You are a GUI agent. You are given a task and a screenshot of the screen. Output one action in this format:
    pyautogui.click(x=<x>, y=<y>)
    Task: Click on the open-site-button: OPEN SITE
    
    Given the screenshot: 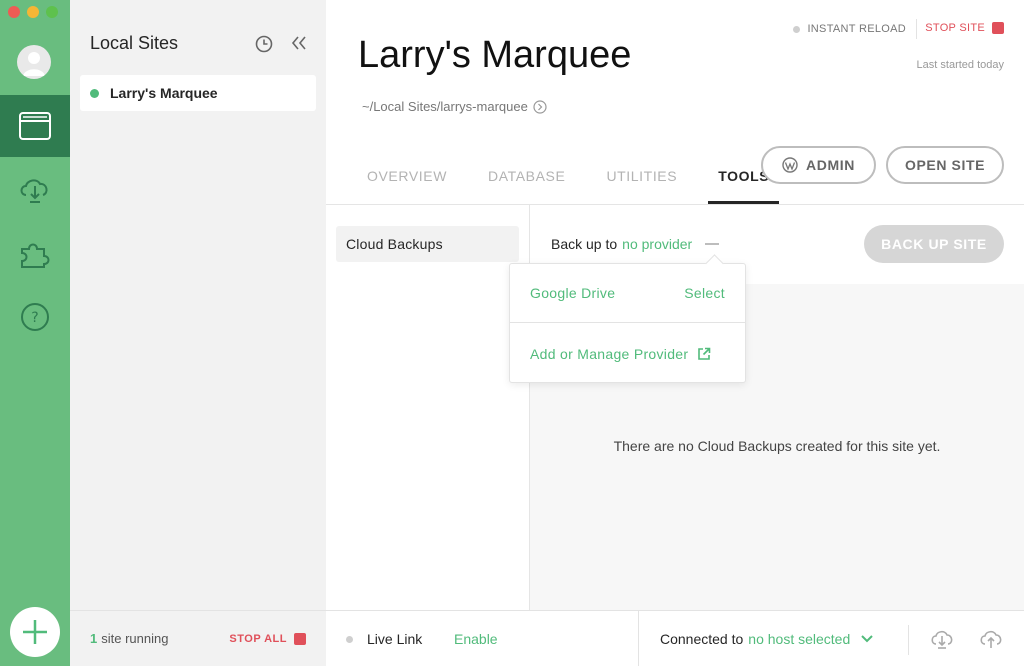 What is the action you would take?
    pyautogui.click(x=945, y=165)
    